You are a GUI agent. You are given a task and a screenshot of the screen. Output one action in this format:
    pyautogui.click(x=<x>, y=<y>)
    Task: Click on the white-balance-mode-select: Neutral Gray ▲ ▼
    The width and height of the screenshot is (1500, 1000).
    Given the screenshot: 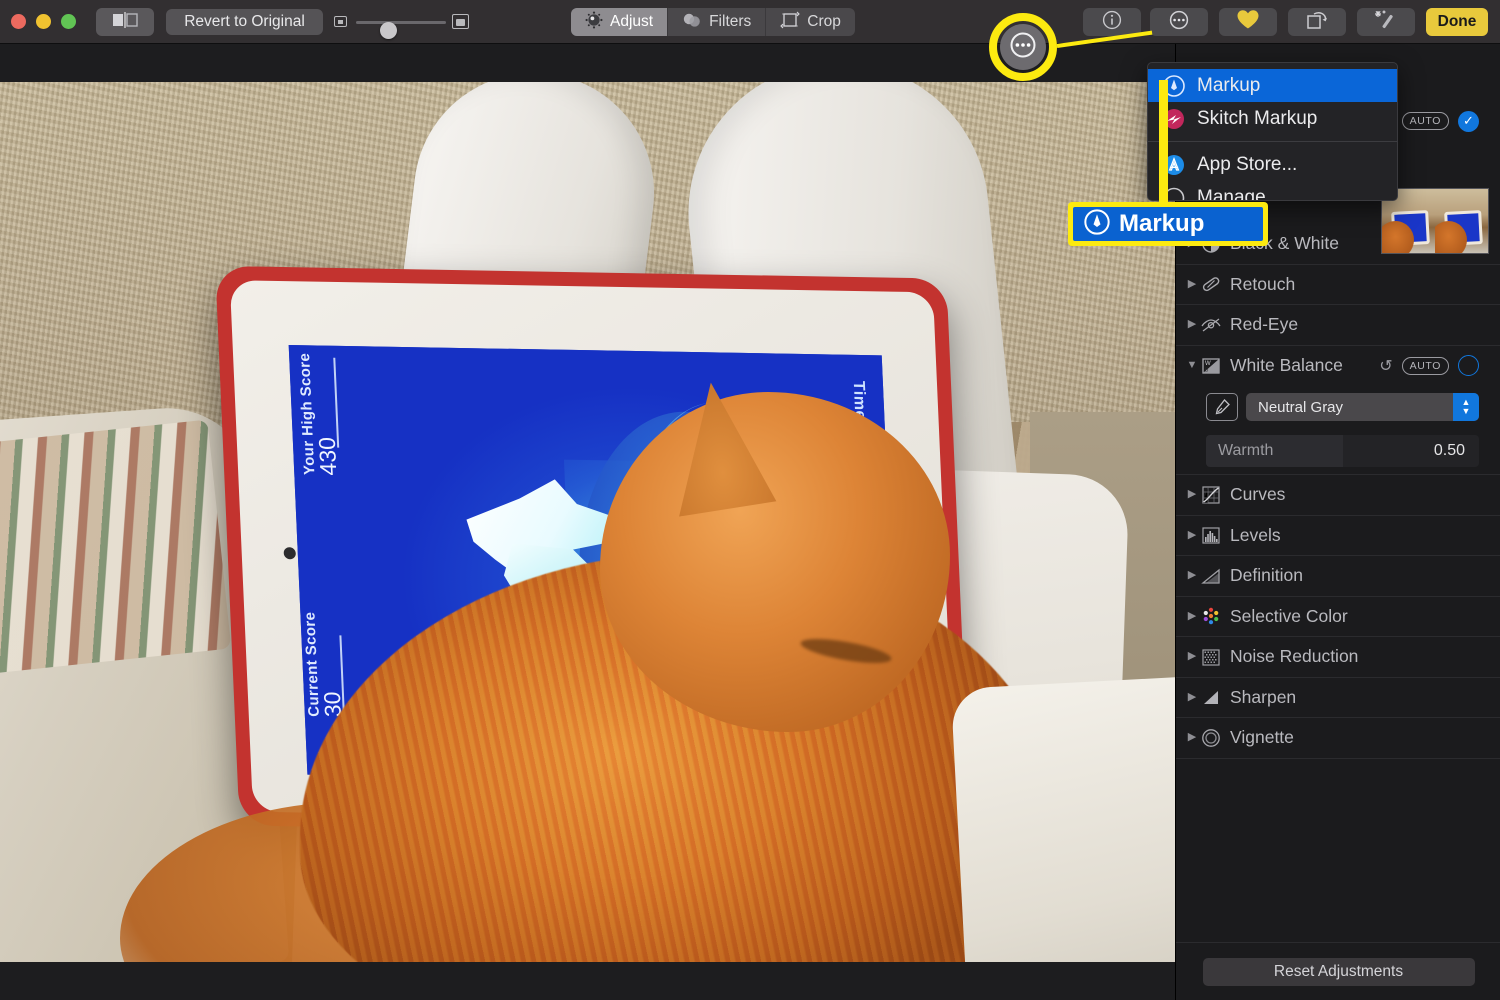 What is the action you would take?
    pyautogui.click(x=1362, y=407)
    